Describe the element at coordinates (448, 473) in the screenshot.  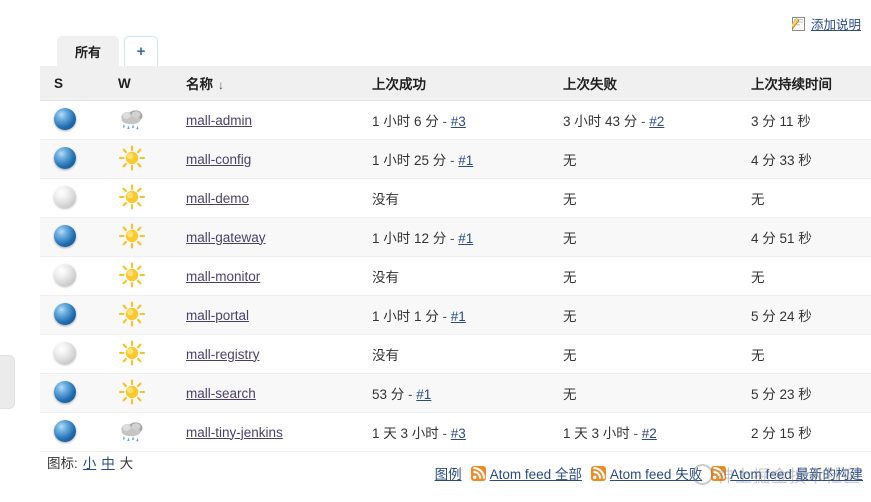
I see `legend-link: 图例` at that location.